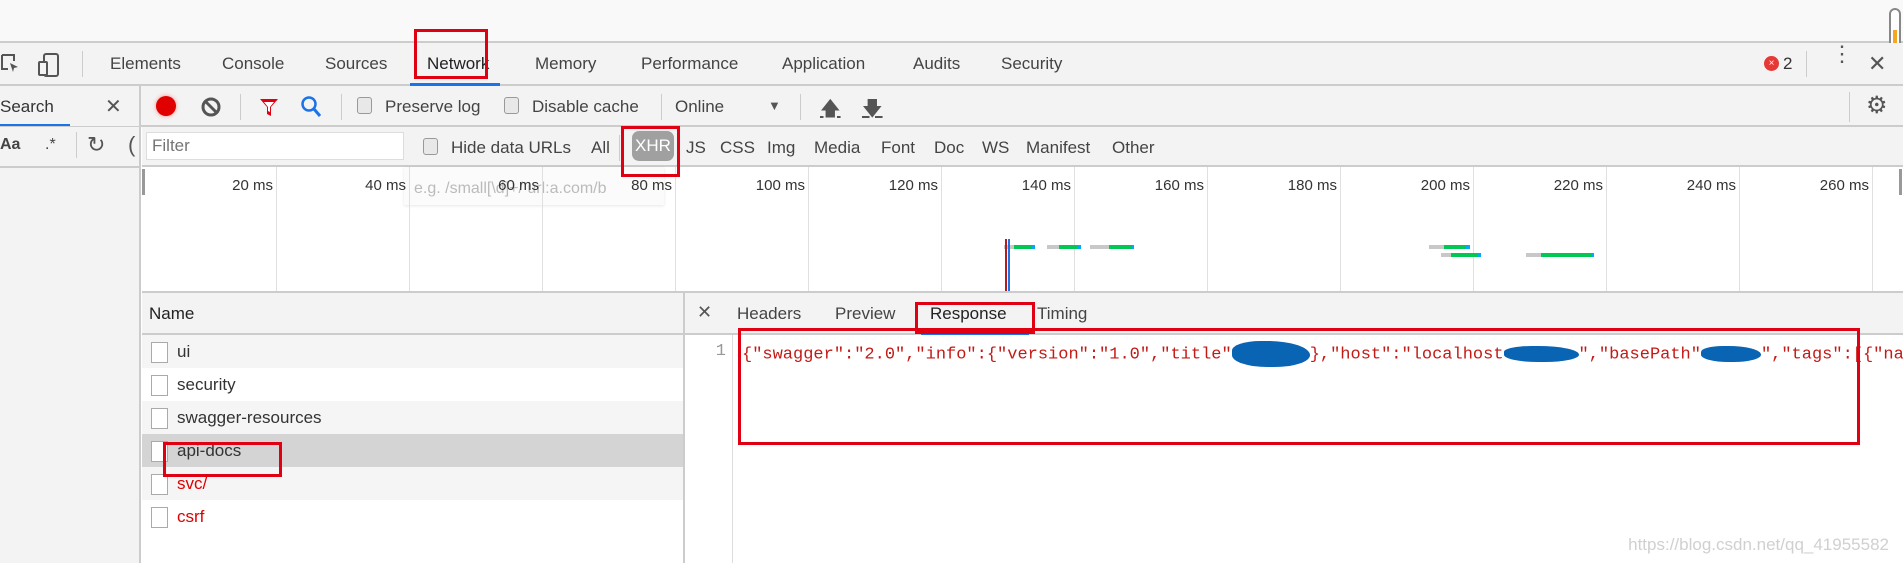 The image size is (1903, 563). Describe the element at coordinates (872, 111) in the screenshot. I see `export-har-icon: 🡇` at that location.